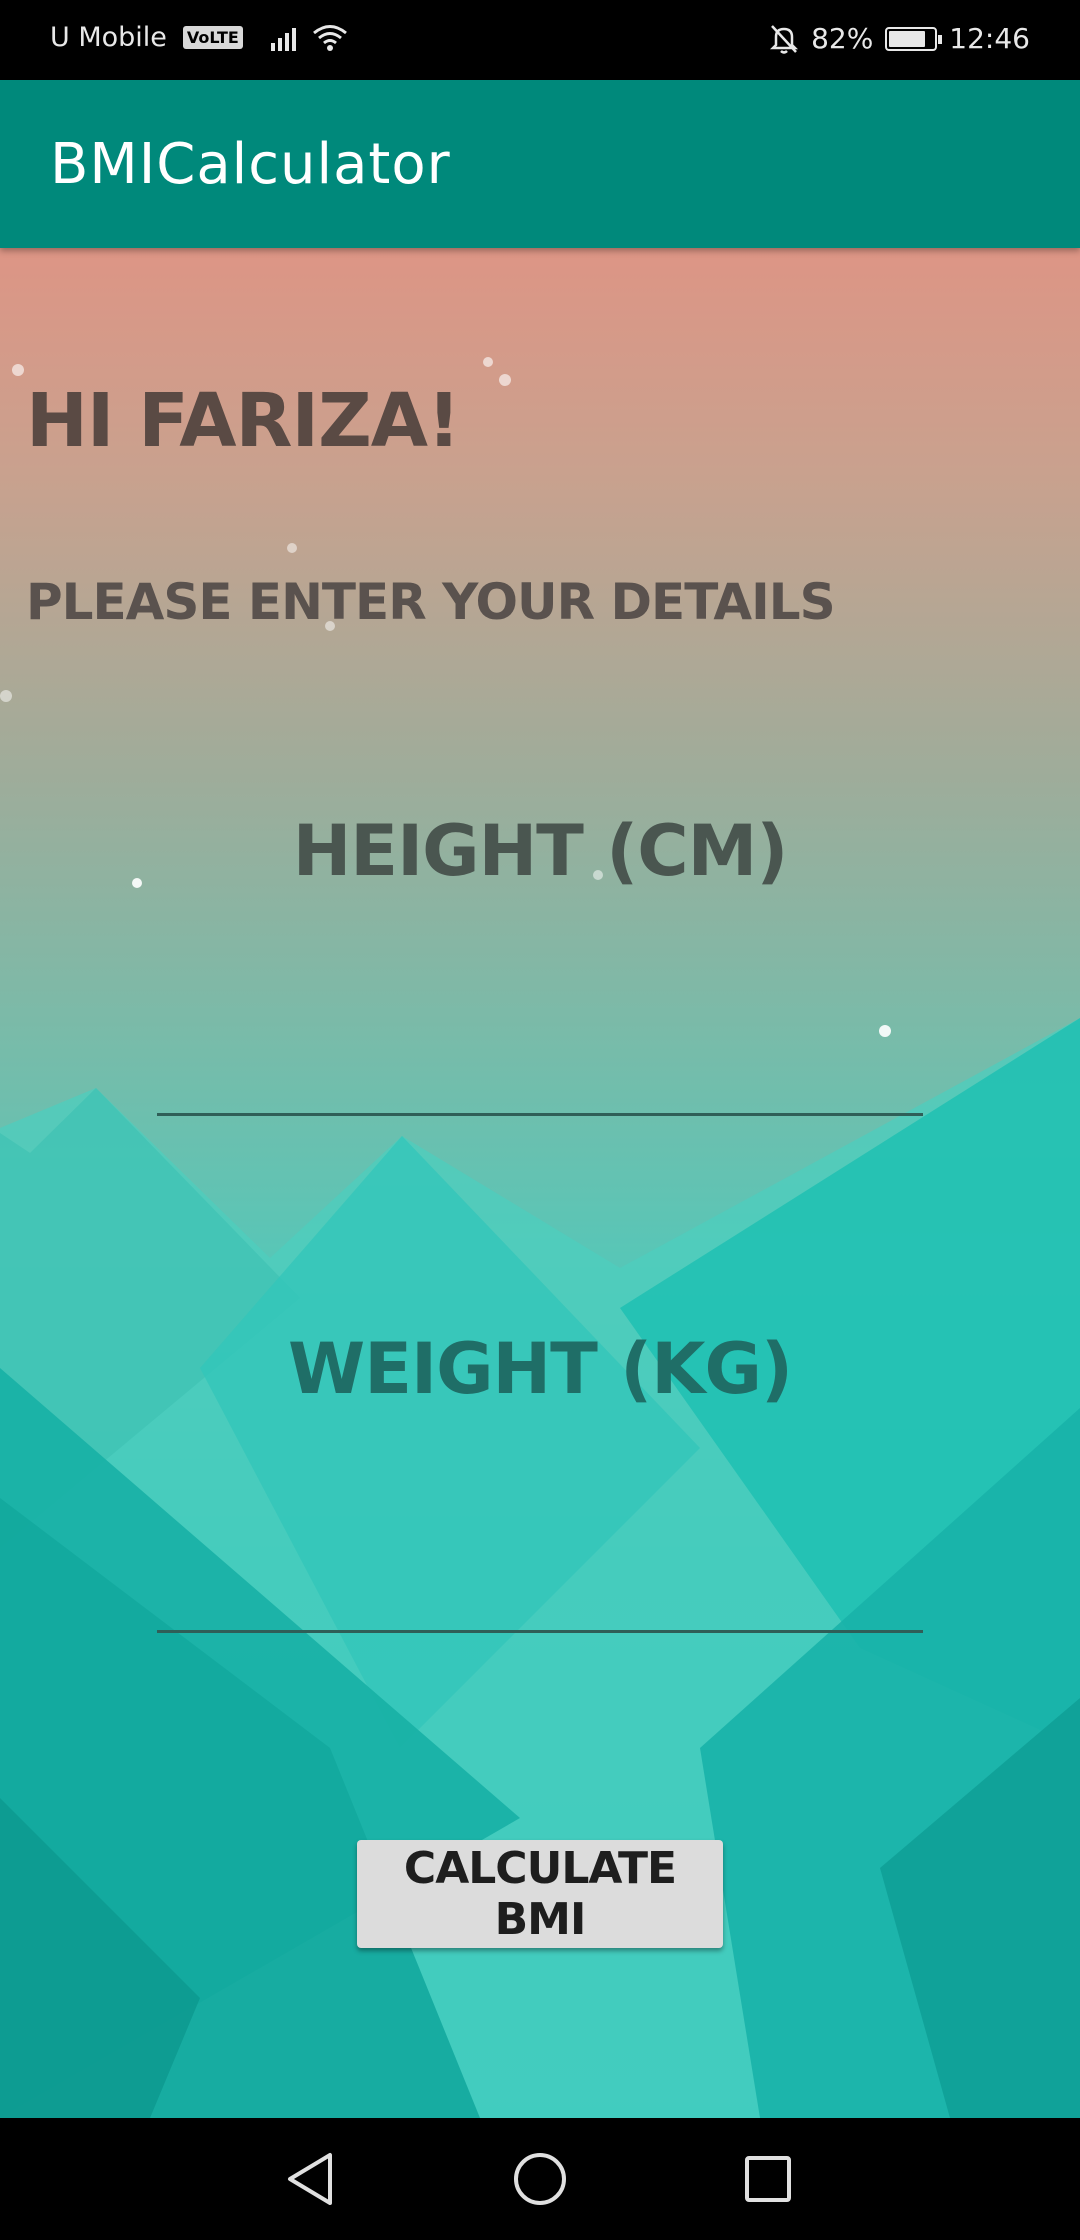  I want to click on home-icon, so click(540, 2179).